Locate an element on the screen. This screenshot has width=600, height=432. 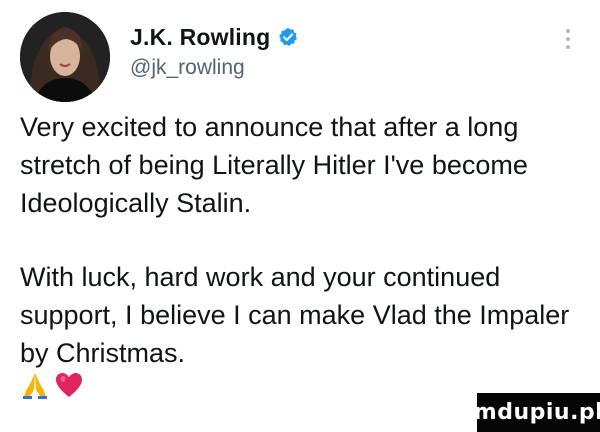
avatar is located at coordinates (65, 57).